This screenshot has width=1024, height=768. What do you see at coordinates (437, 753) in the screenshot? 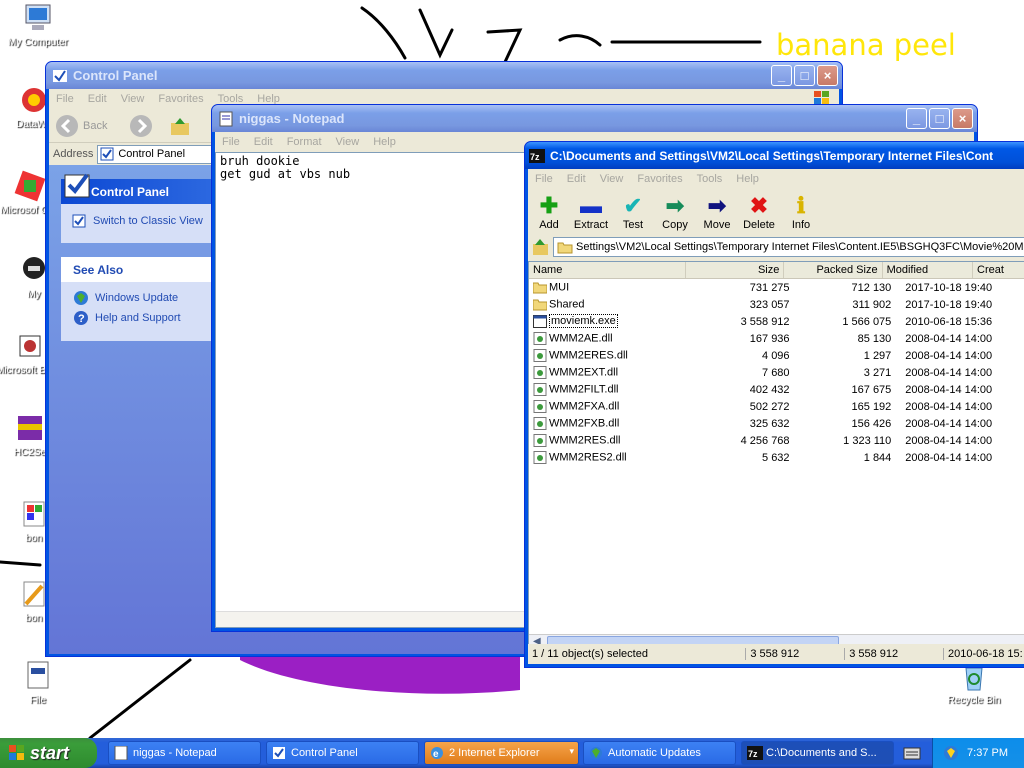
I see `internet-explorer-icon: e` at bounding box center [437, 753].